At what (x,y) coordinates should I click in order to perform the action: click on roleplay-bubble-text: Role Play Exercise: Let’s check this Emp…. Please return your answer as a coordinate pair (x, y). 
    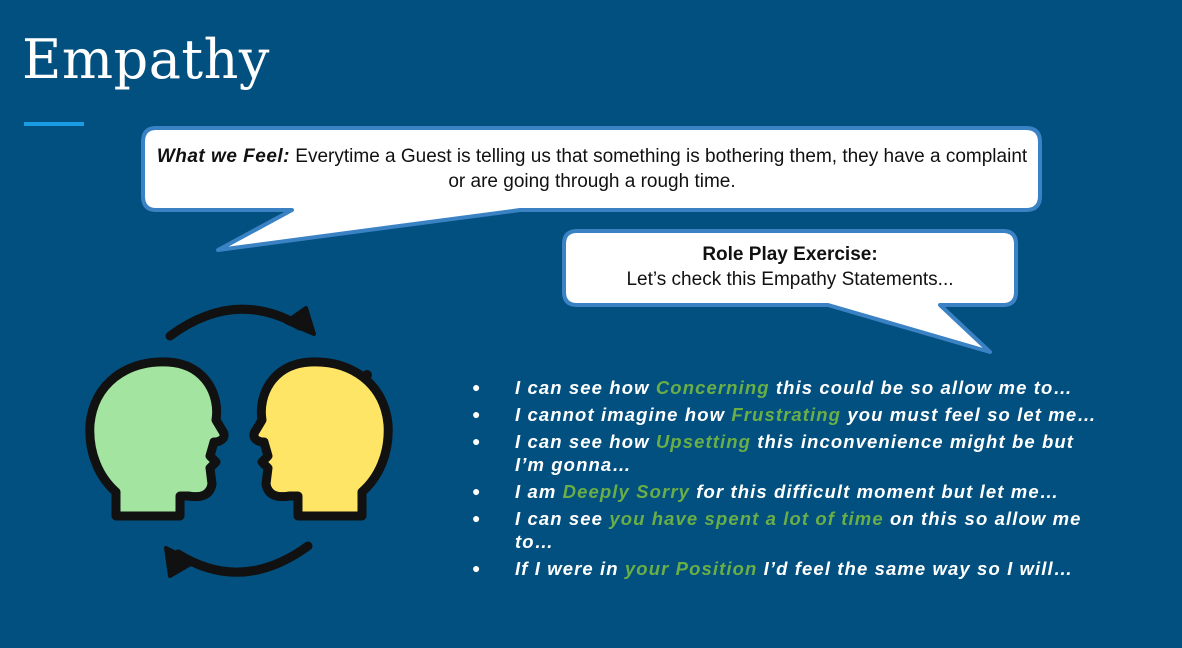
    Looking at the image, I should click on (790, 267).